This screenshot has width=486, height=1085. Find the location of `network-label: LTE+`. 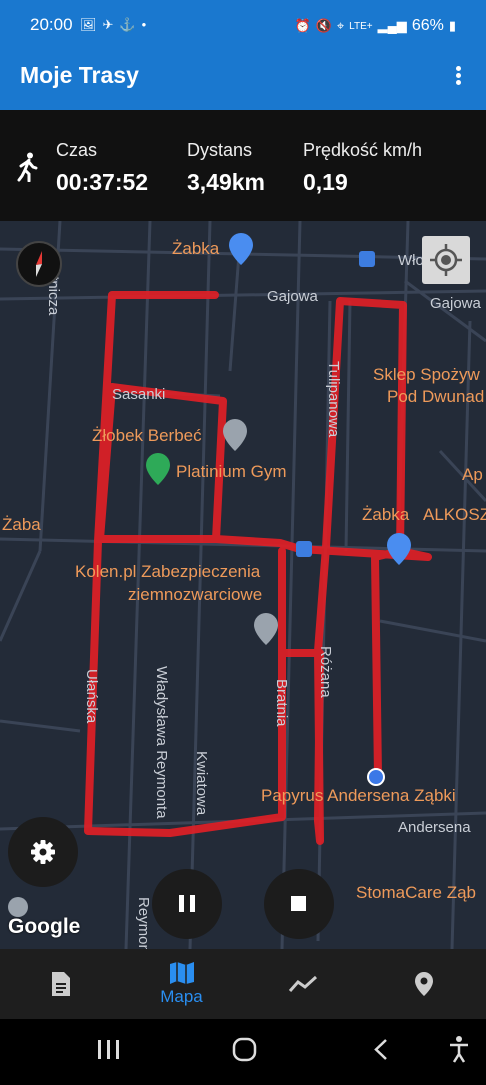

network-label: LTE+ is located at coordinates (361, 26).